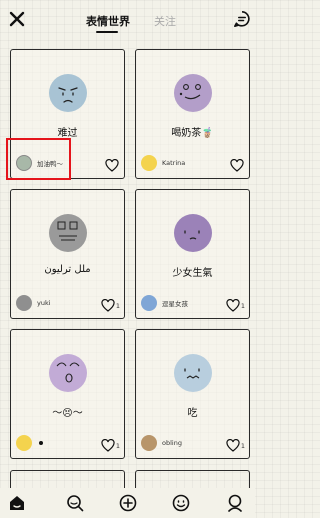  I want to click on emoji-card: 喝奶茶🧋 Katrina, so click(192, 114).